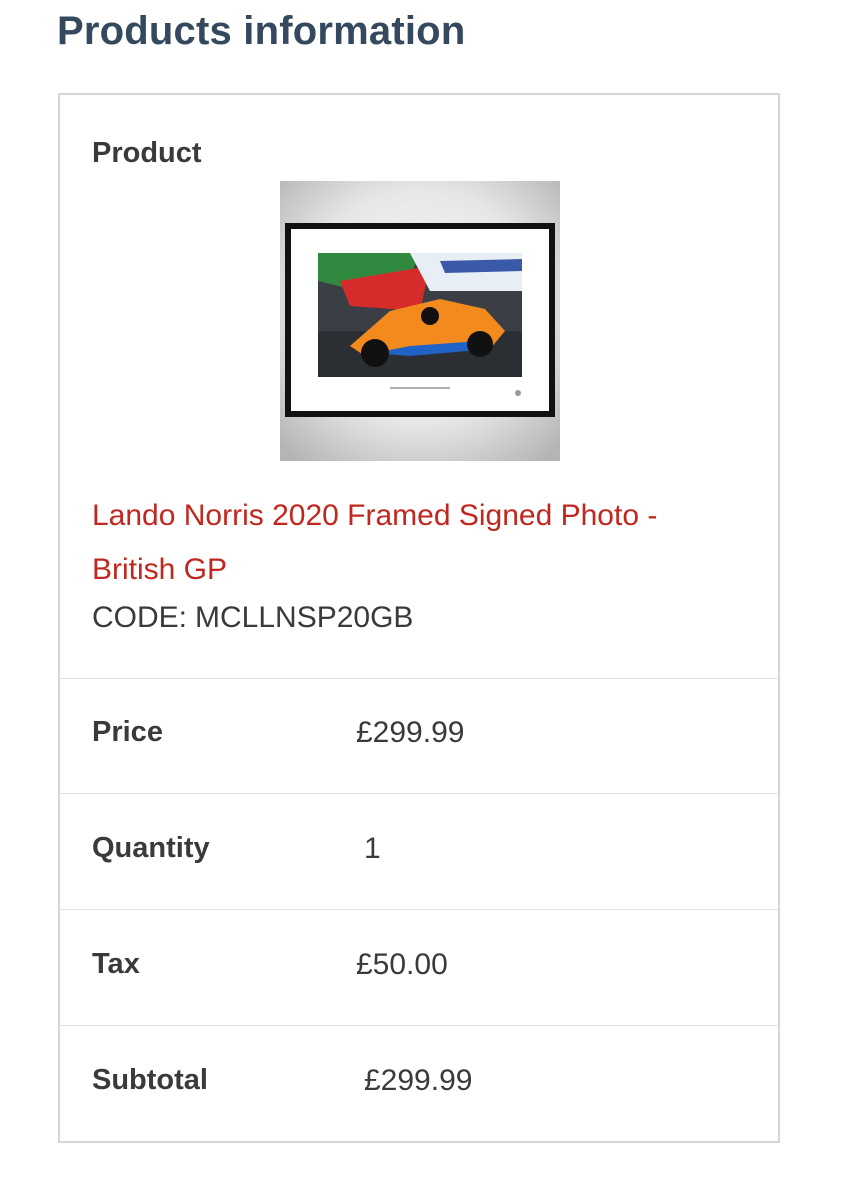 Image resolution: width=841 pixels, height=1200 pixels. What do you see at coordinates (372, 848) in the screenshot?
I see `quantity-value: 1` at bounding box center [372, 848].